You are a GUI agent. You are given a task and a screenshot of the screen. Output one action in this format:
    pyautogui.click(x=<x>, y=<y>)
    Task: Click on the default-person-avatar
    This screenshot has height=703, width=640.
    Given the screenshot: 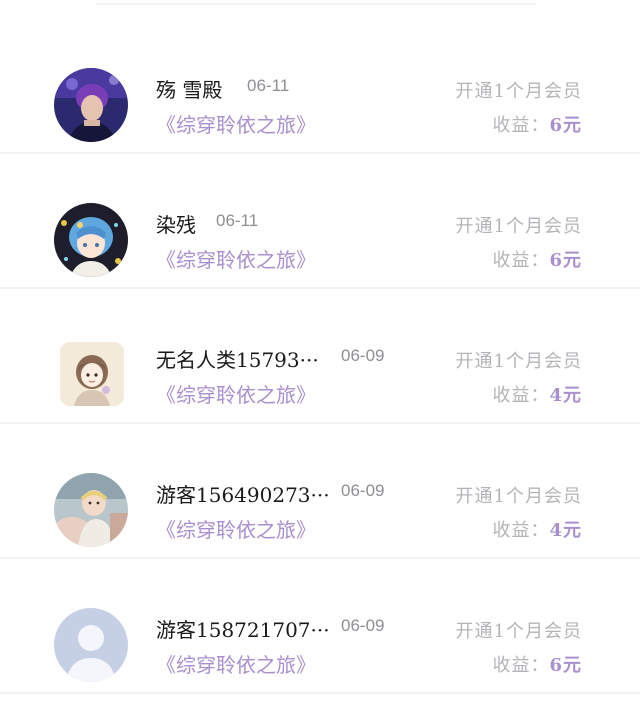 What is the action you would take?
    pyautogui.click(x=91, y=645)
    